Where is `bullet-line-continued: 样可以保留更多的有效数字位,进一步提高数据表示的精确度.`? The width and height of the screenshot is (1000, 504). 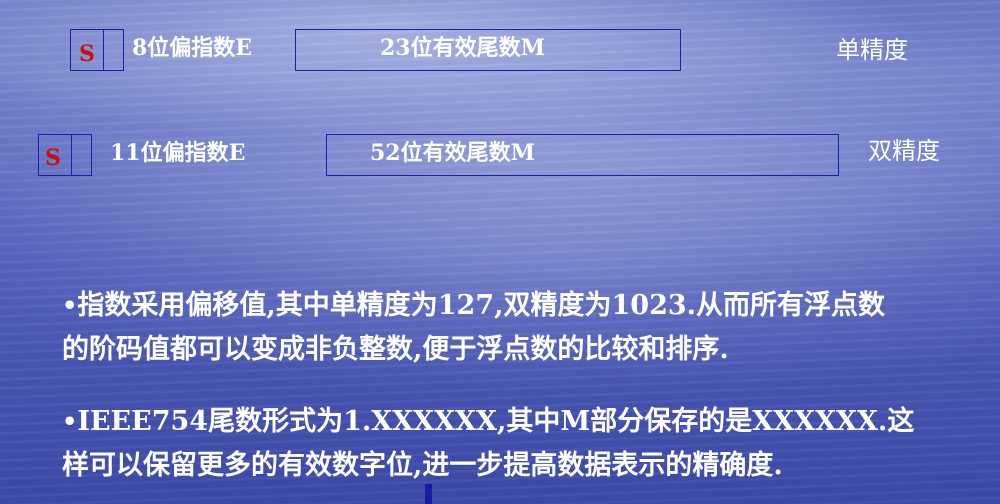 bullet-line-continued: 样可以保留更多的有效数字位,进一步提高数据表示的精确度. is located at coordinates (422, 465).